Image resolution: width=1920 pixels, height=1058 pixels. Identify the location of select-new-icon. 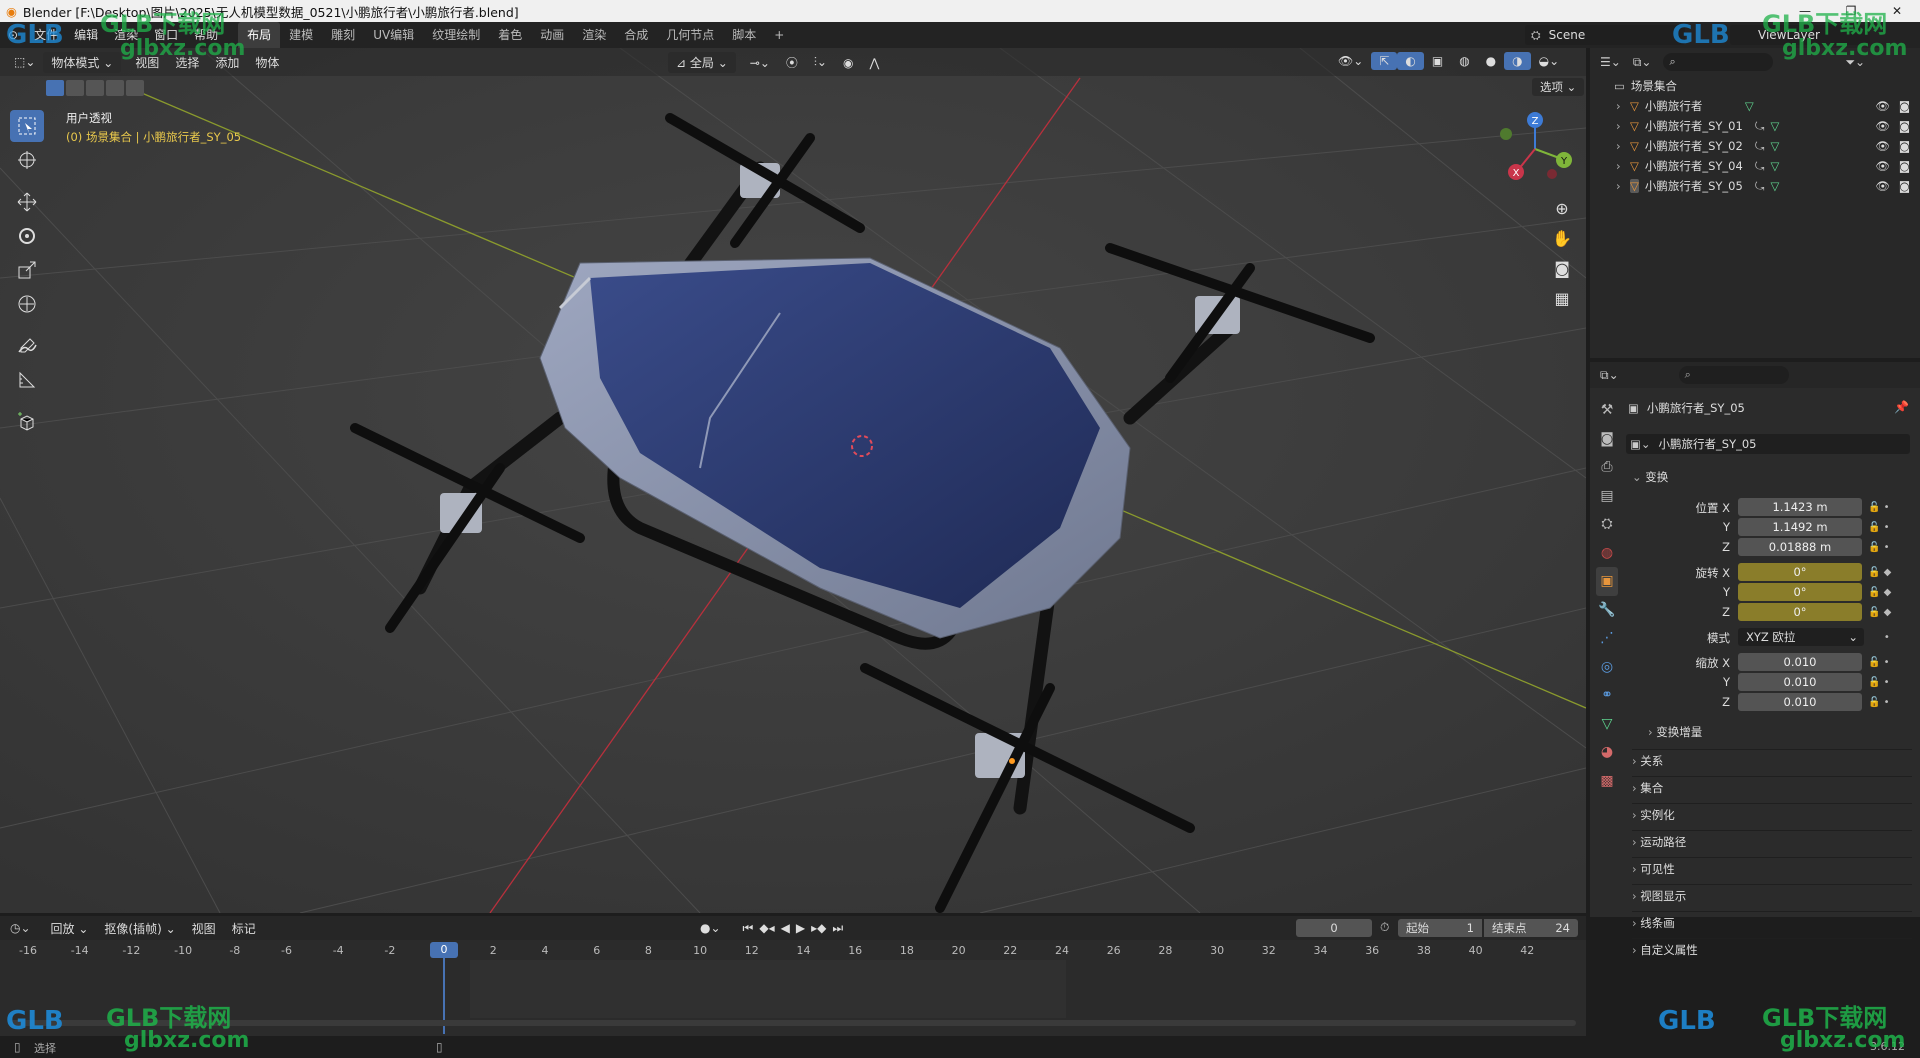
(55, 88).